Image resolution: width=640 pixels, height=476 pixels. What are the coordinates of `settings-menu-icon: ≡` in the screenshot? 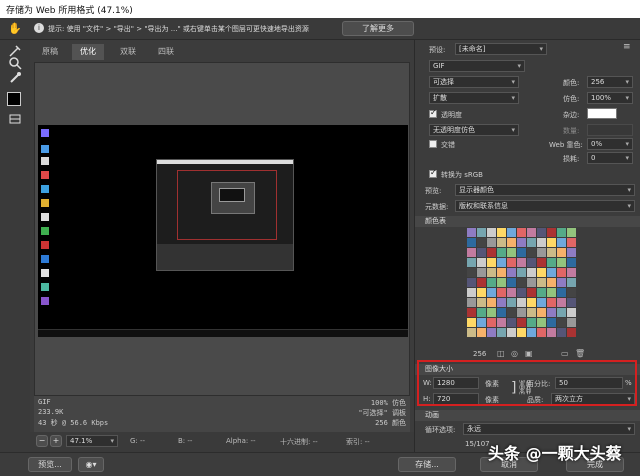 It's located at (627, 47).